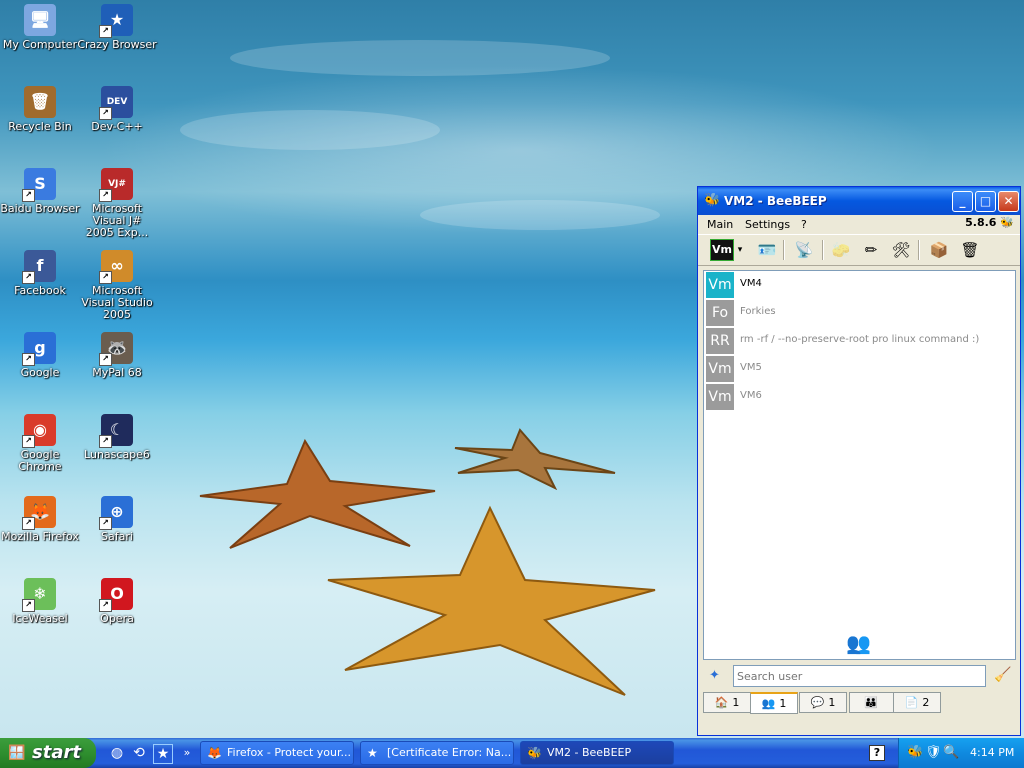 The height and width of the screenshot is (768, 1024). What do you see at coordinates (17, 753) in the screenshot?
I see `windows-flag-icon: 🪟` at bounding box center [17, 753].